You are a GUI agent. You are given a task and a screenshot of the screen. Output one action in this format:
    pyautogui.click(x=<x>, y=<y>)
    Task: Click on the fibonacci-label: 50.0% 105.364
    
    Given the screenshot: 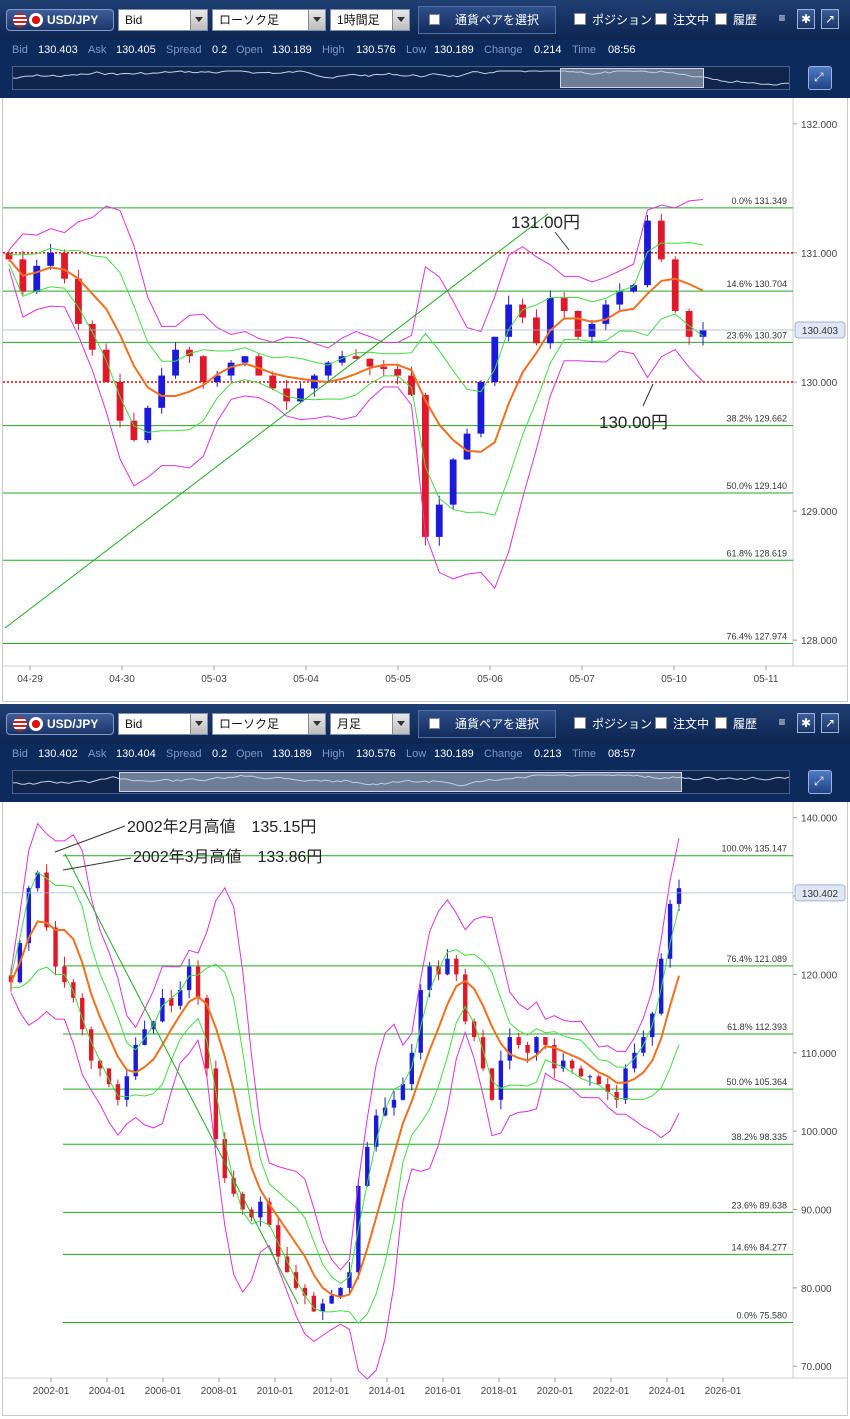 What is the action you would take?
    pyautogui.click(x=756, y=1082)
    